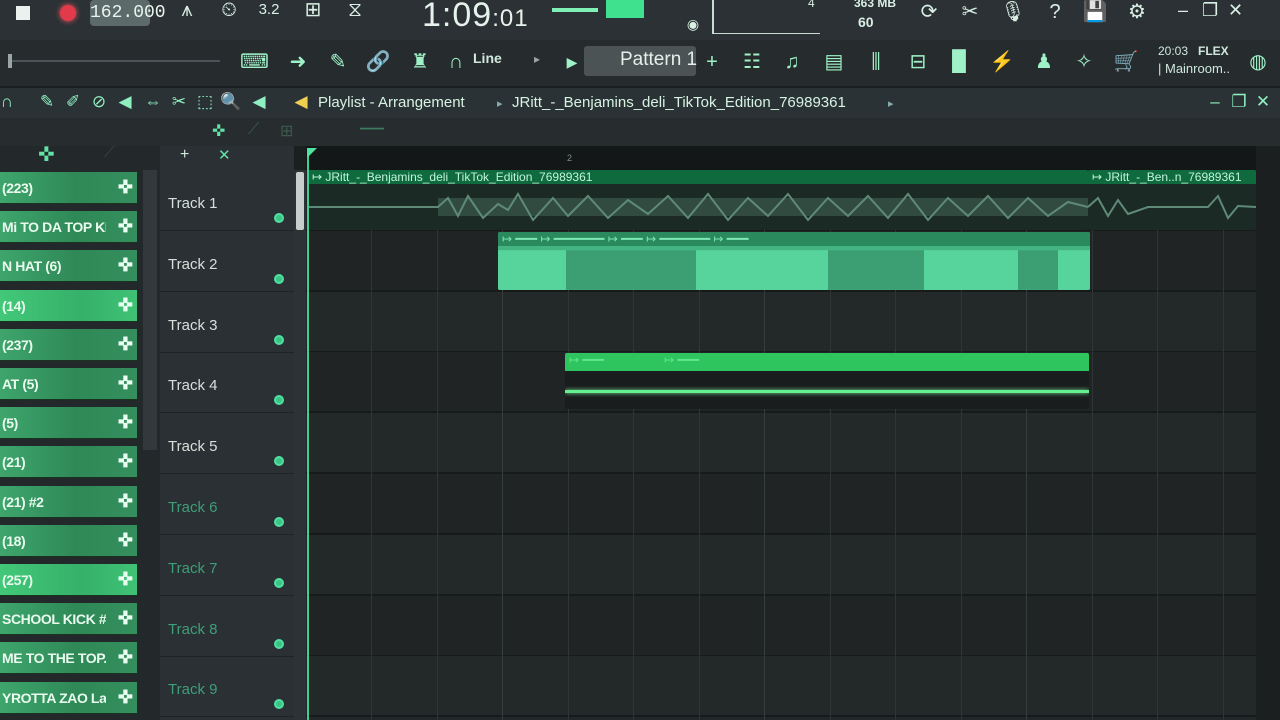 The width and height of the screenshot is (1280, 720). Describe the element at coordinates (231, 102) in the screenshot. I see `zoom-tool-icon: 🔍` at that location.